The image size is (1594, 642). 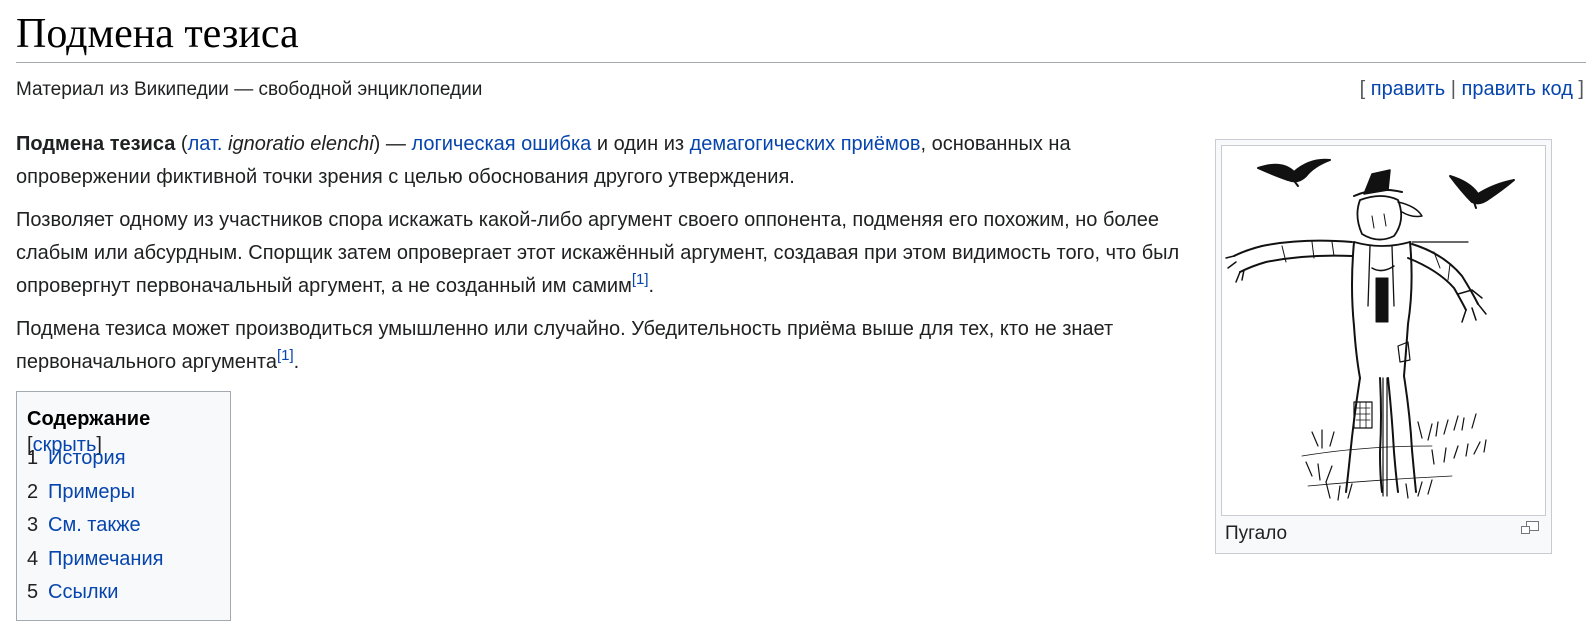 I want to click on toc-item-link-notes: Примечания, so click(x=105, y=559).